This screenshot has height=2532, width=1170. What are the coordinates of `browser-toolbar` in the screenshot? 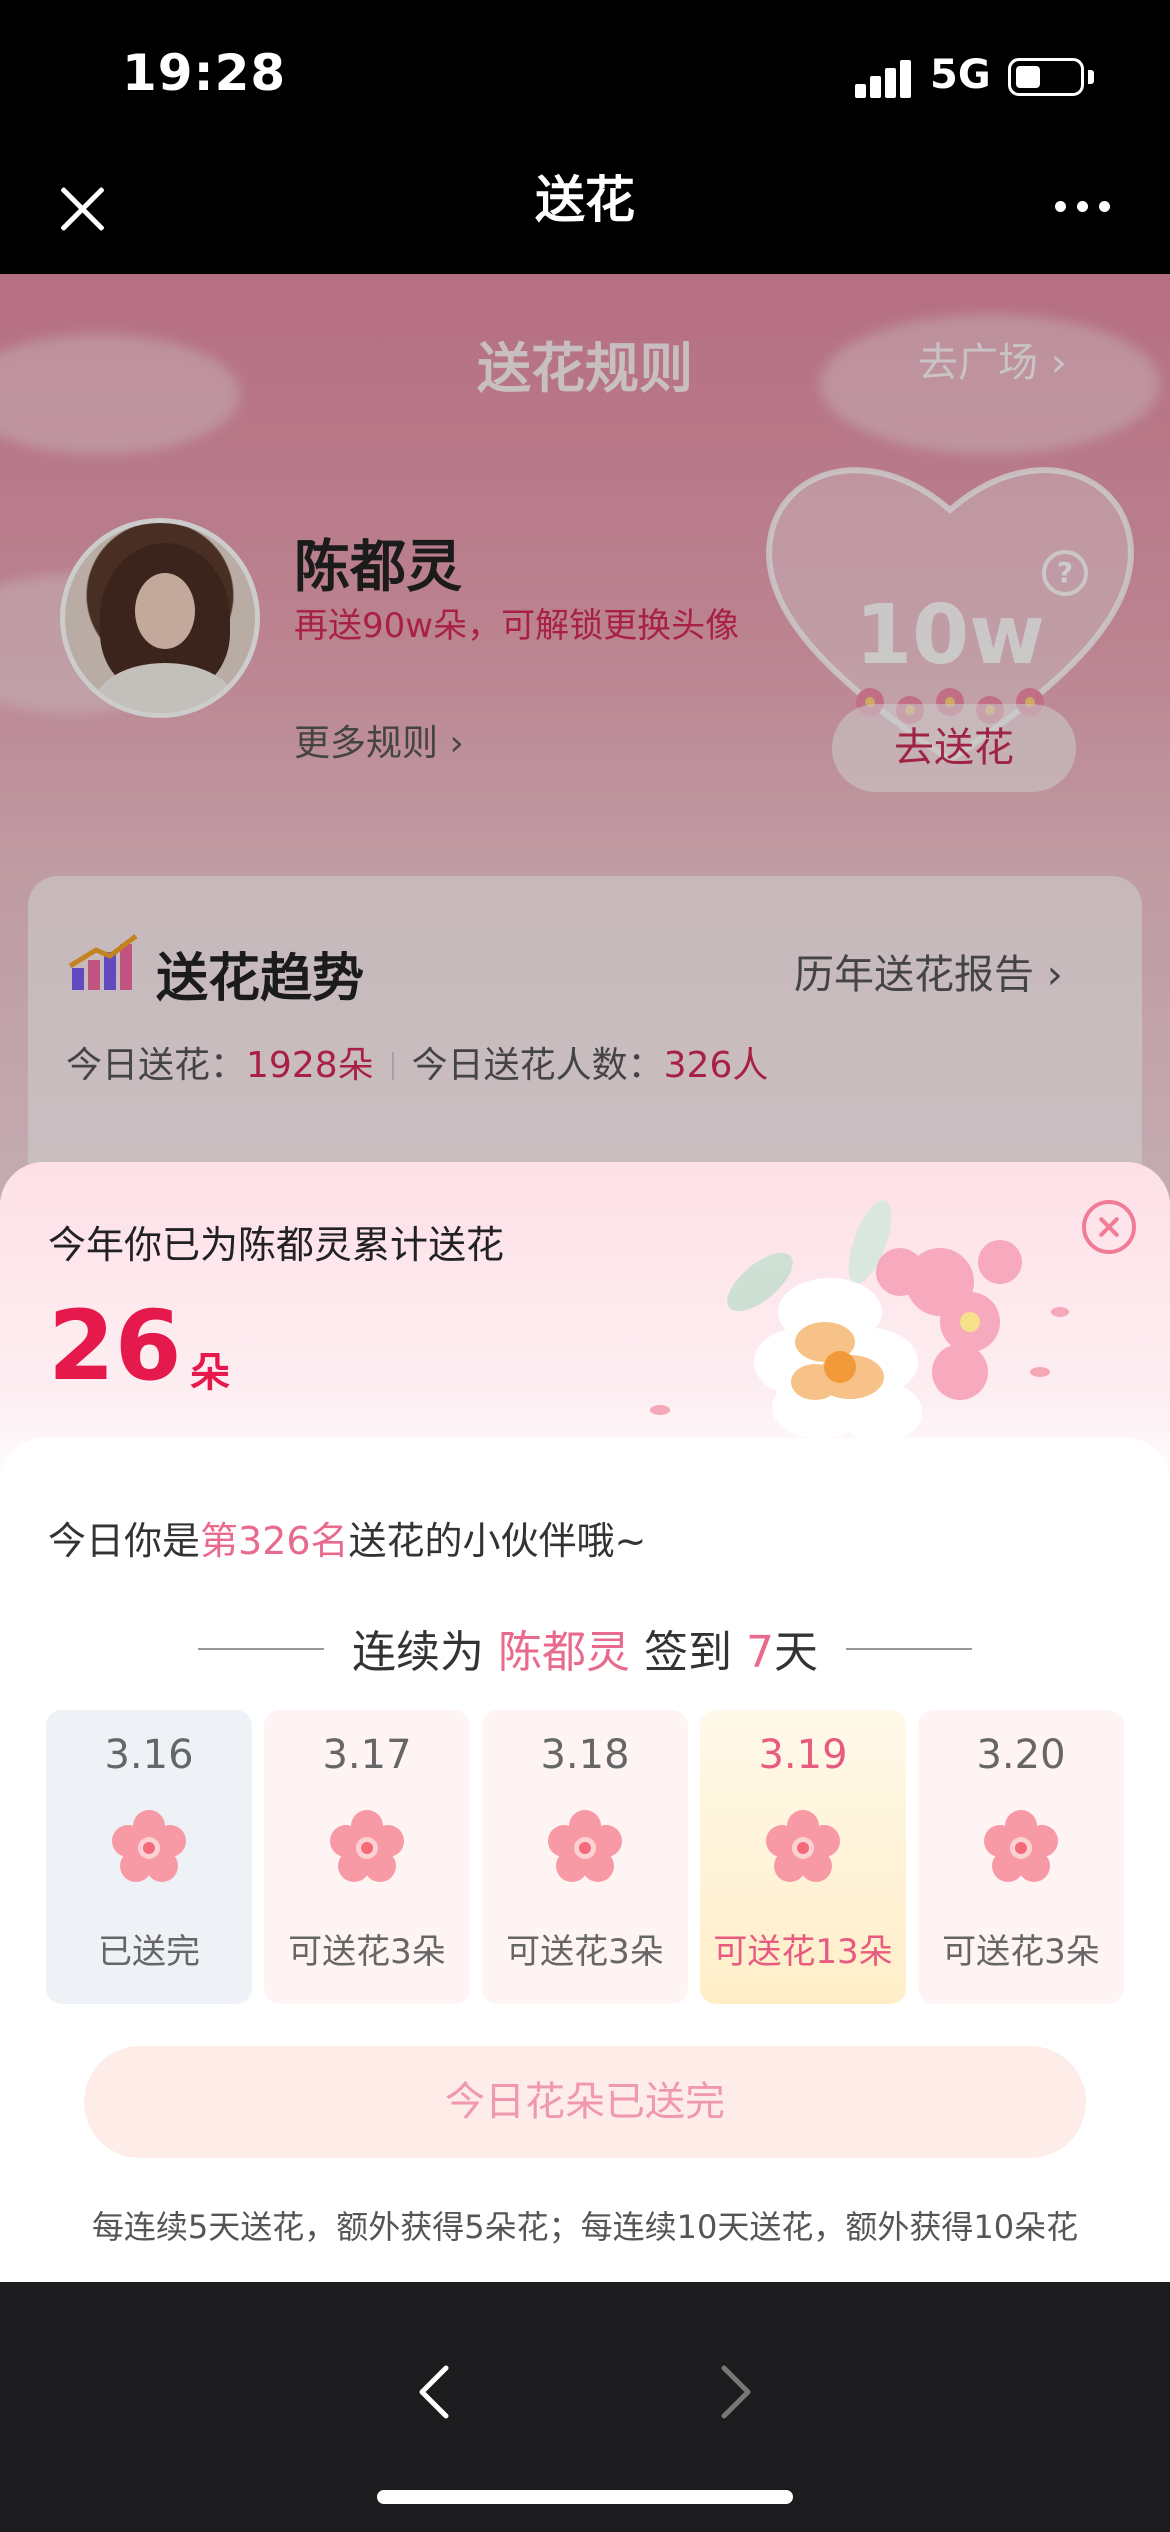 It's located at (585, 2407).